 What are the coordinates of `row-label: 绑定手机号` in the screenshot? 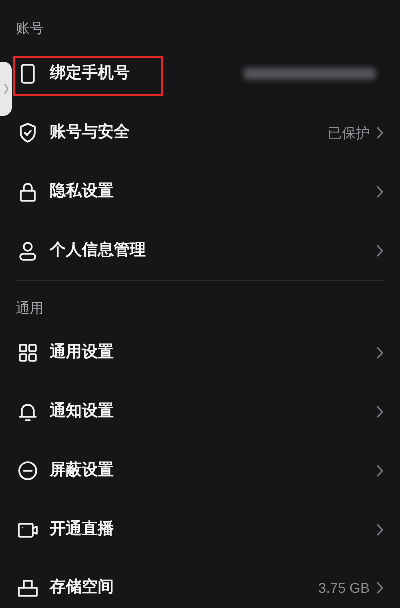 It's located at (90, 74).